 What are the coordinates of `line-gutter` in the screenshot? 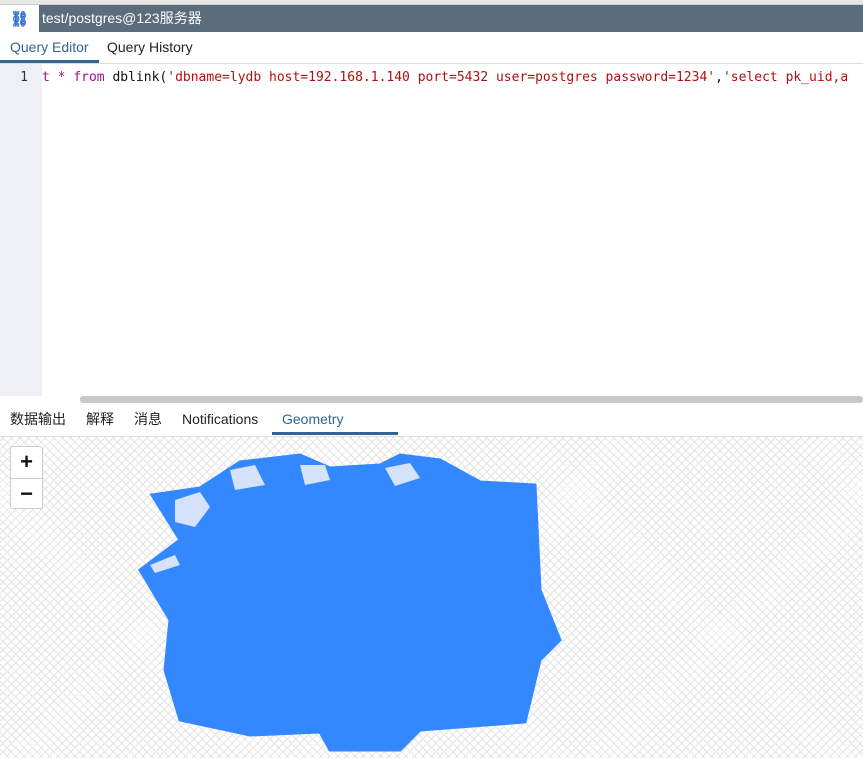 It's located at (21, 230).